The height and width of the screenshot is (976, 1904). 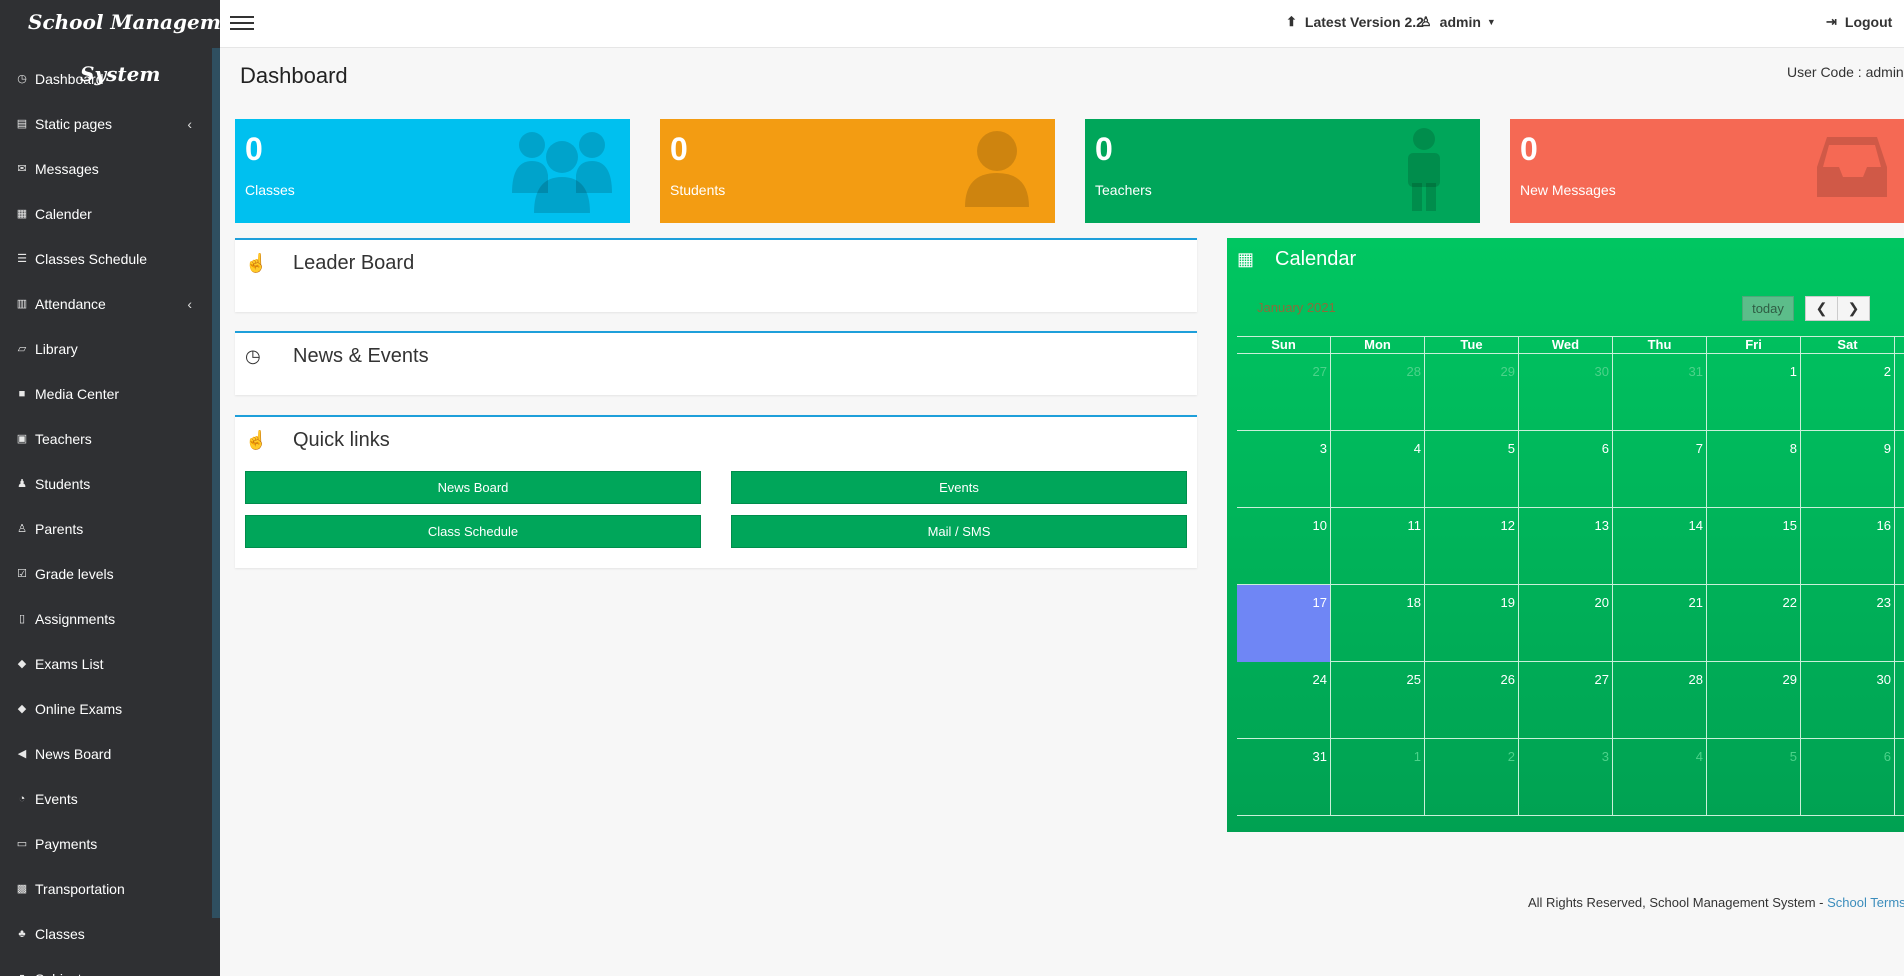 I want to click on news-board-button: News Board, so click(x=473, y=487).